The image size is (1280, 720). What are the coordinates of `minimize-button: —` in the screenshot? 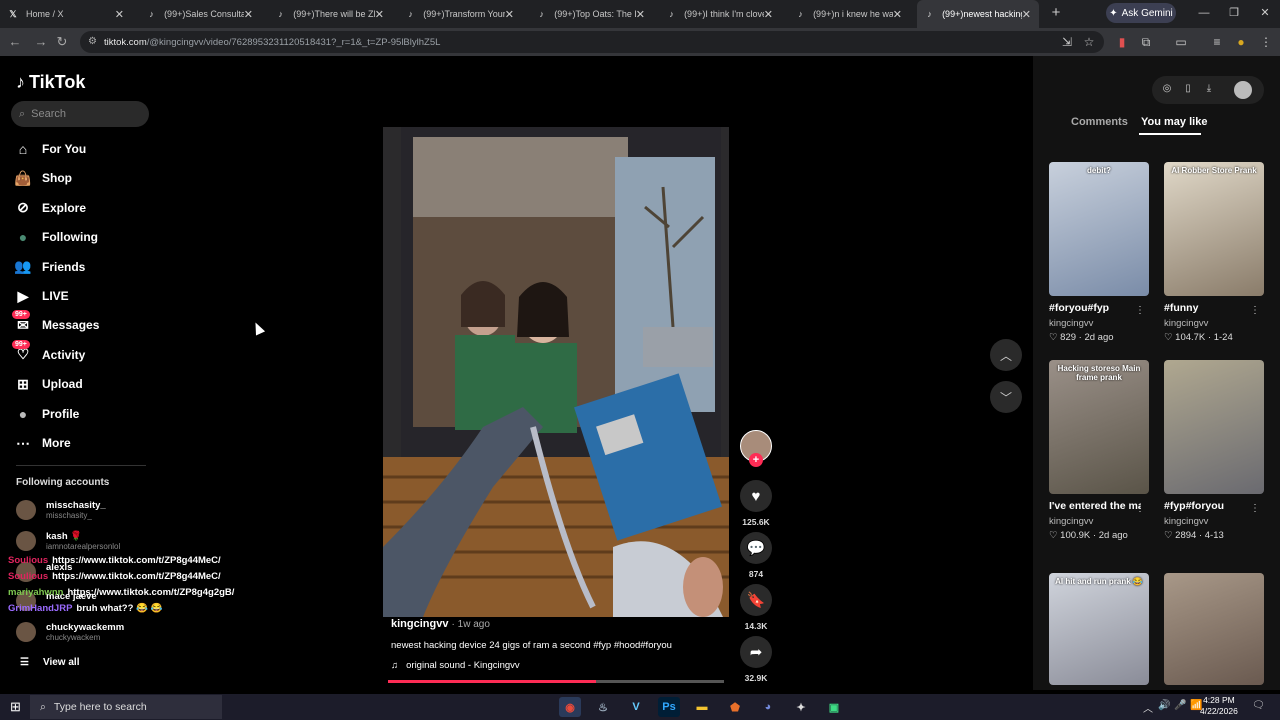 It's located at (1204, 13).